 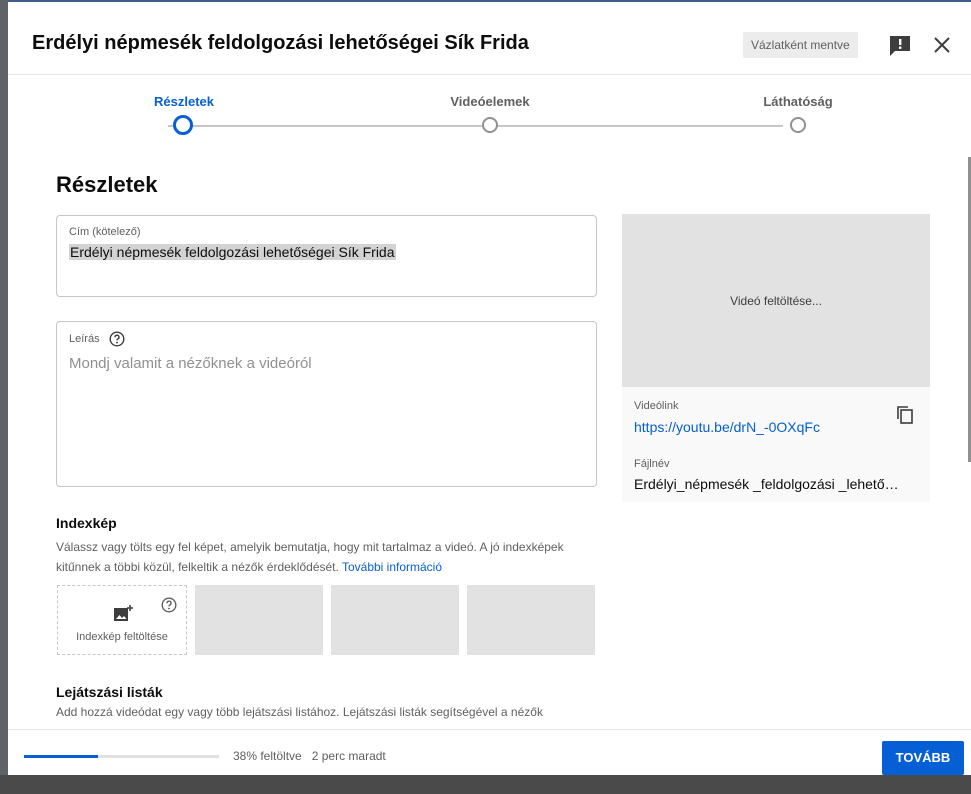 I want to click on filename-label: Fájlnév, so click(x=652, y=464).